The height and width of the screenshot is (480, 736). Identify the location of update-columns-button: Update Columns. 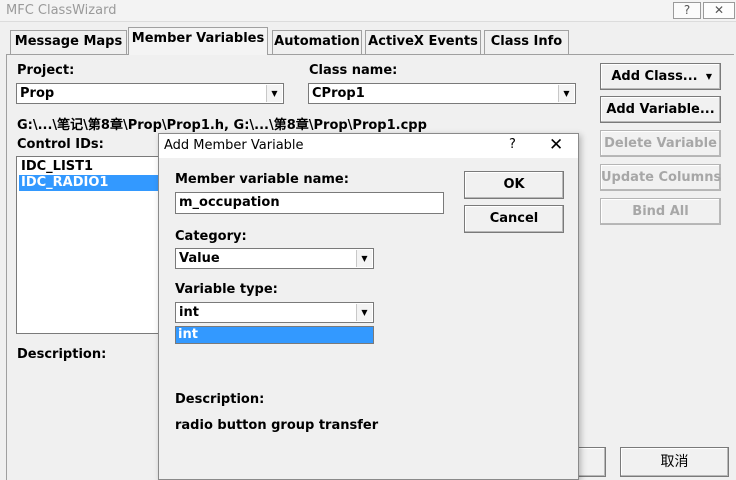
(660, 177).